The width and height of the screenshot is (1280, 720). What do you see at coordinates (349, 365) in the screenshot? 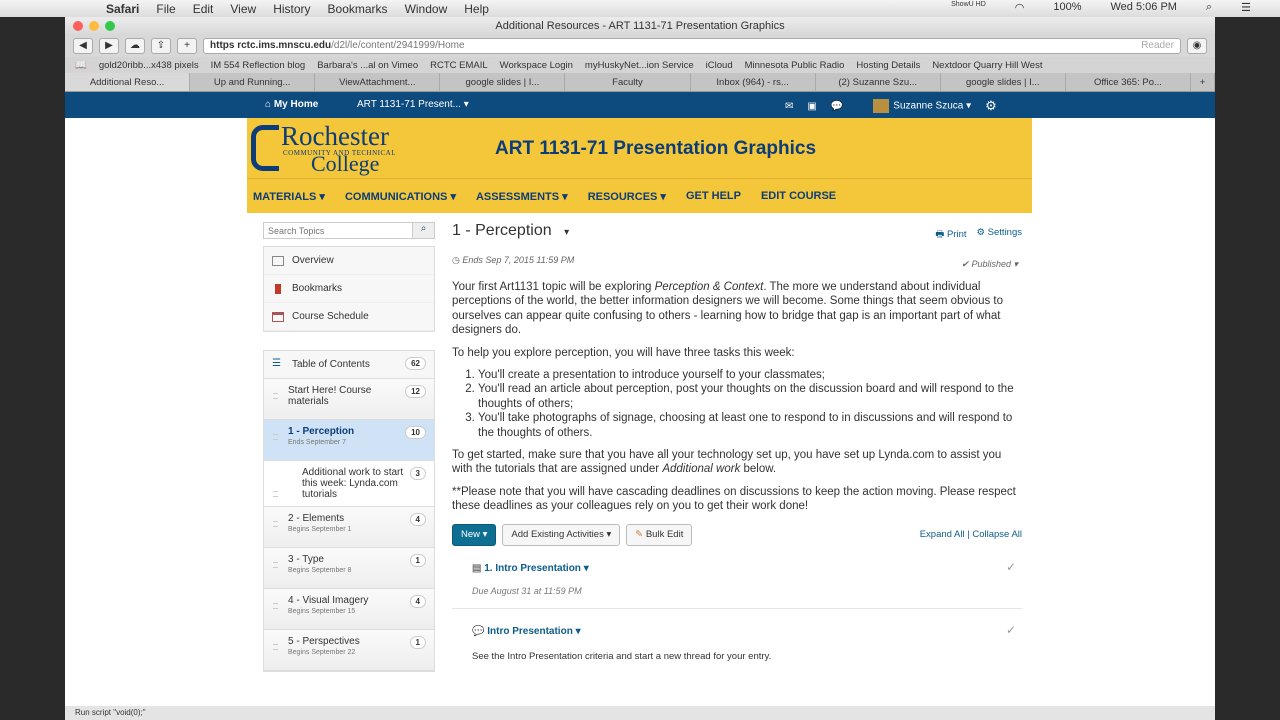
I see `table-of-contents: ☰ Table of Contents 62` at bounding box center [349, 365].